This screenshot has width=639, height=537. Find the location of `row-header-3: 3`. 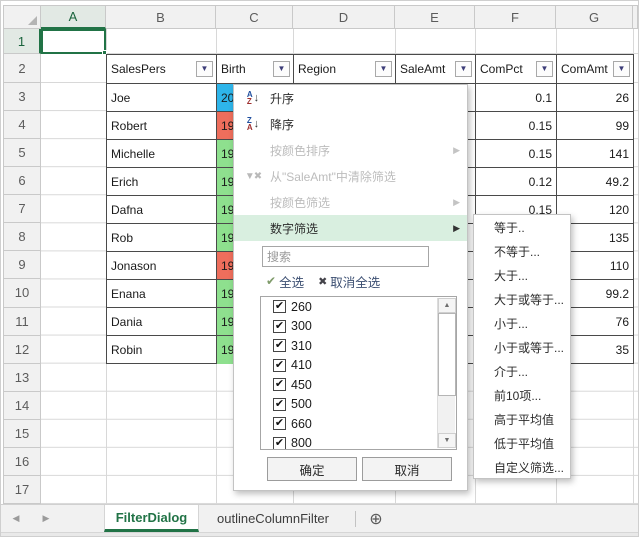

row-header-3: 3 is located at coordinates (22, 97).